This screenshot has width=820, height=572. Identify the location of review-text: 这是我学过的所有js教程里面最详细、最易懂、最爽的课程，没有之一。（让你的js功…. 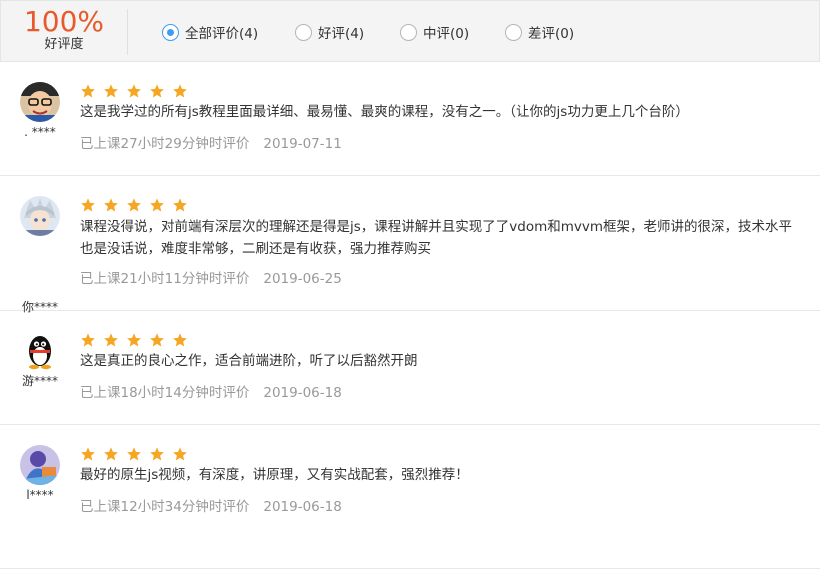
(384, 112).